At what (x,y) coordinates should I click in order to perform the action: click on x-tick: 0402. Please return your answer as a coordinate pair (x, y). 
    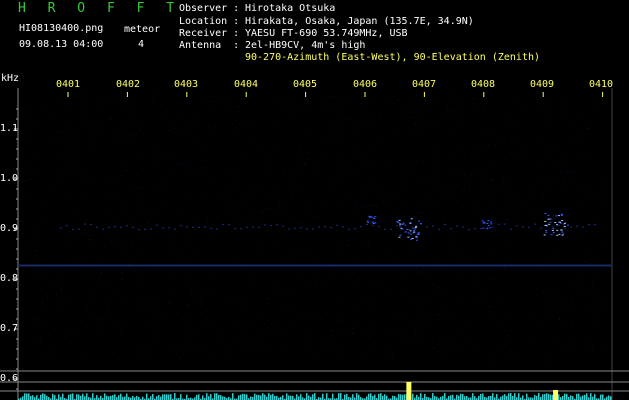
    Looking at the image, I should click on (128, 84).